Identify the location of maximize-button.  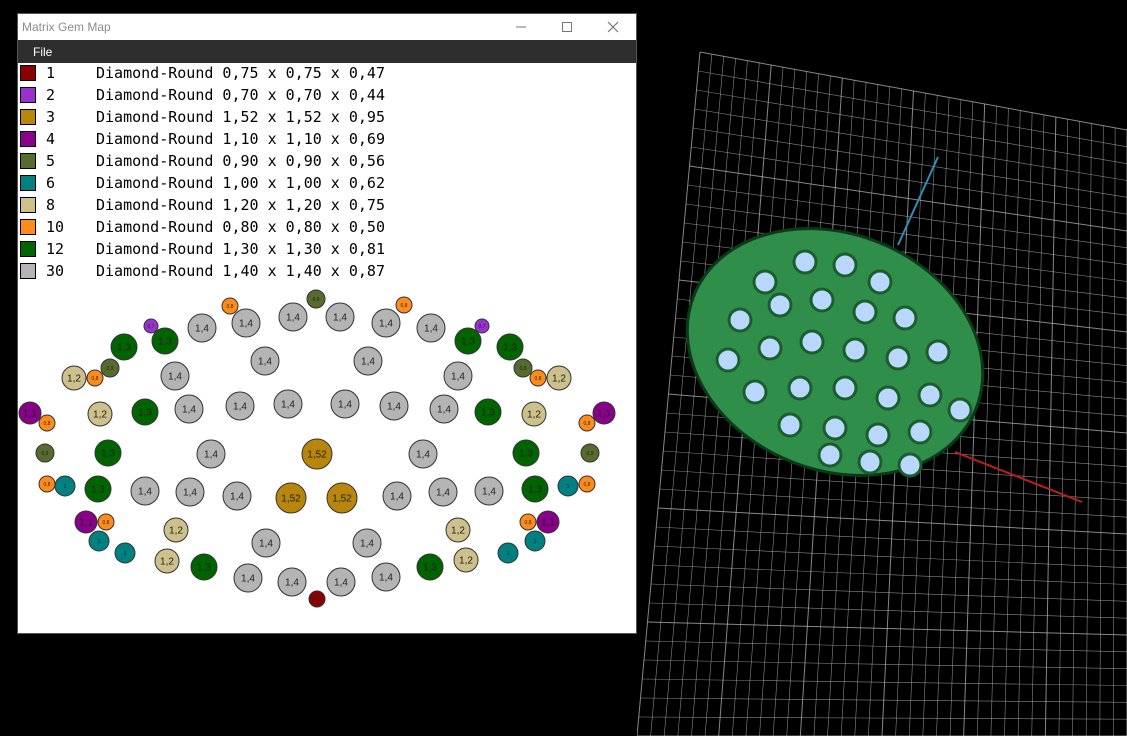
(567, 27).